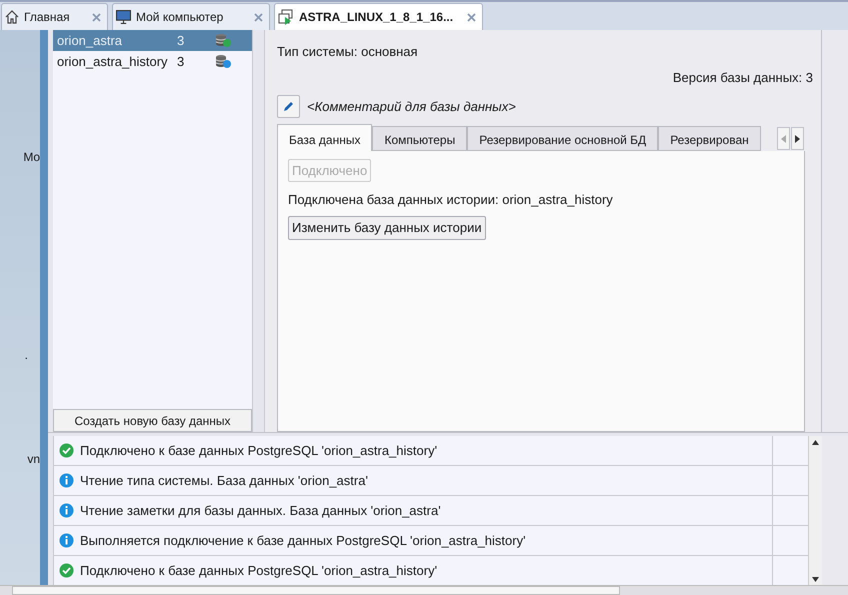 This screenshot has height=595, width=848. Describe the element at coordinates (113, 61) in the screenshot. I see `database-name: orion_astra_history` at that location.